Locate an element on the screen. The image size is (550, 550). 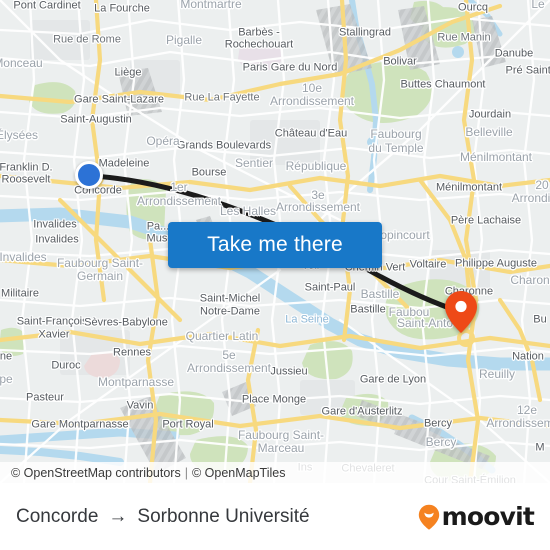
origin-marker is located at coordinates (89, 175).